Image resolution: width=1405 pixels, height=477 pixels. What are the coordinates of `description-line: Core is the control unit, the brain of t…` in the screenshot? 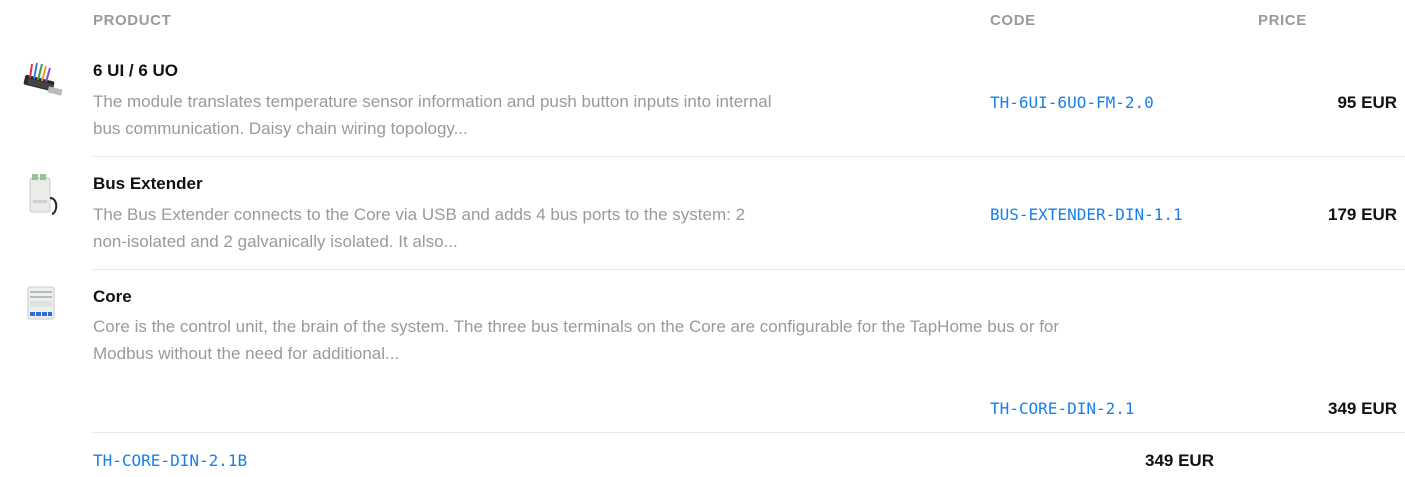 It's located at (576, 326).